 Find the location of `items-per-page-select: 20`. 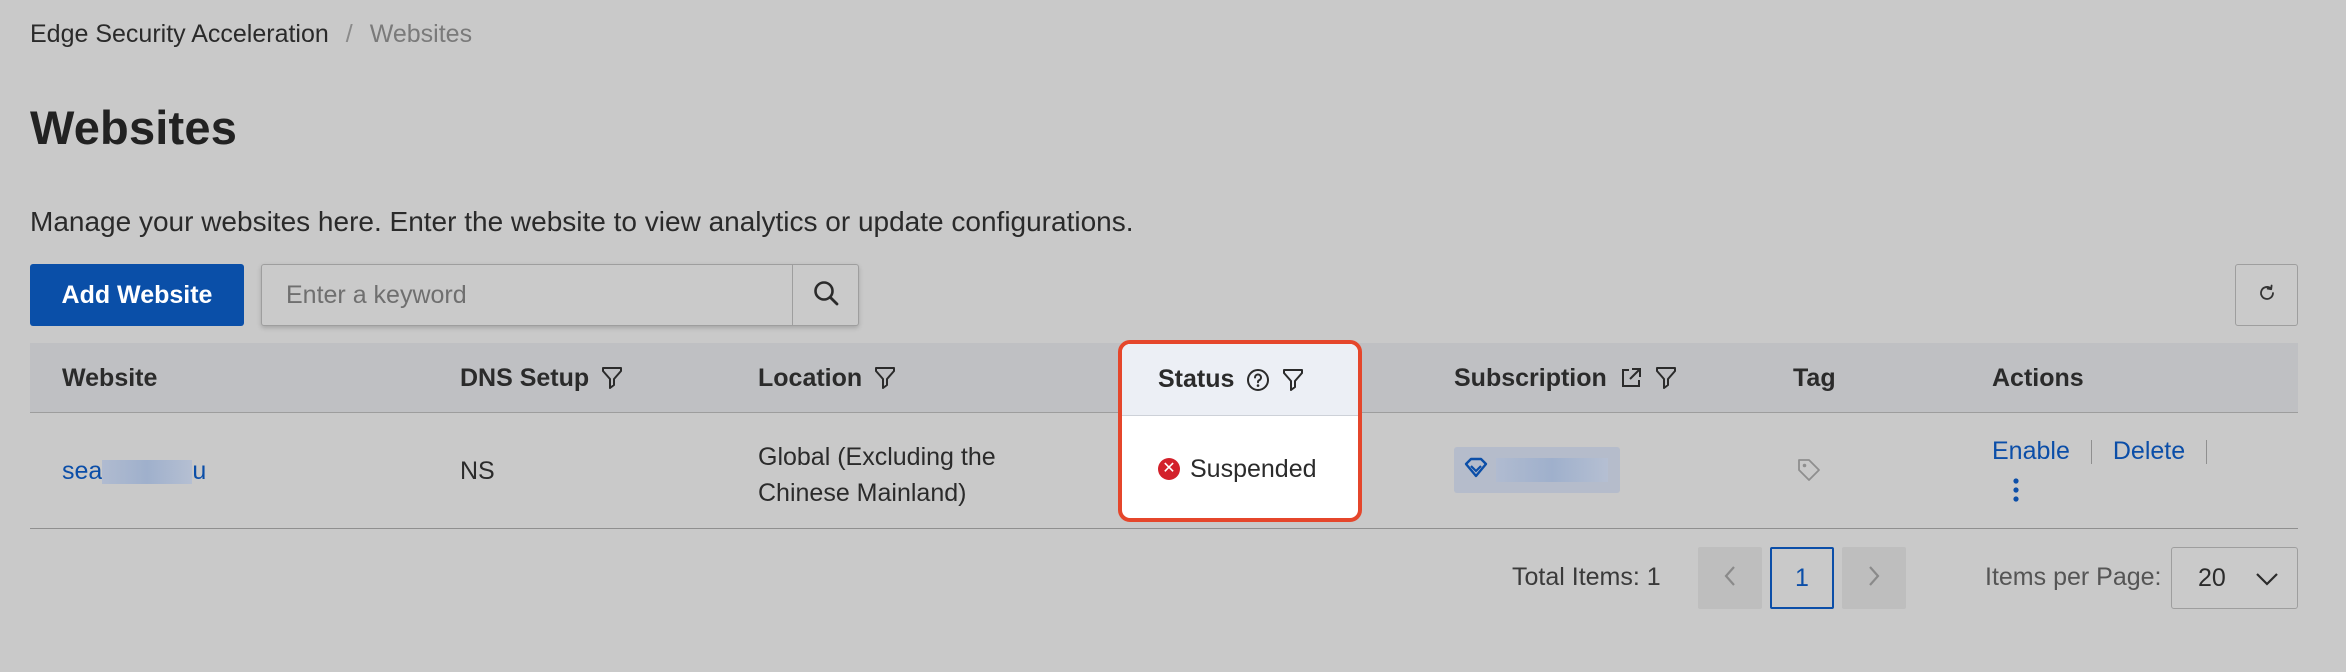

items-per-page-select: 20 is located at coordinates (2234, 578).